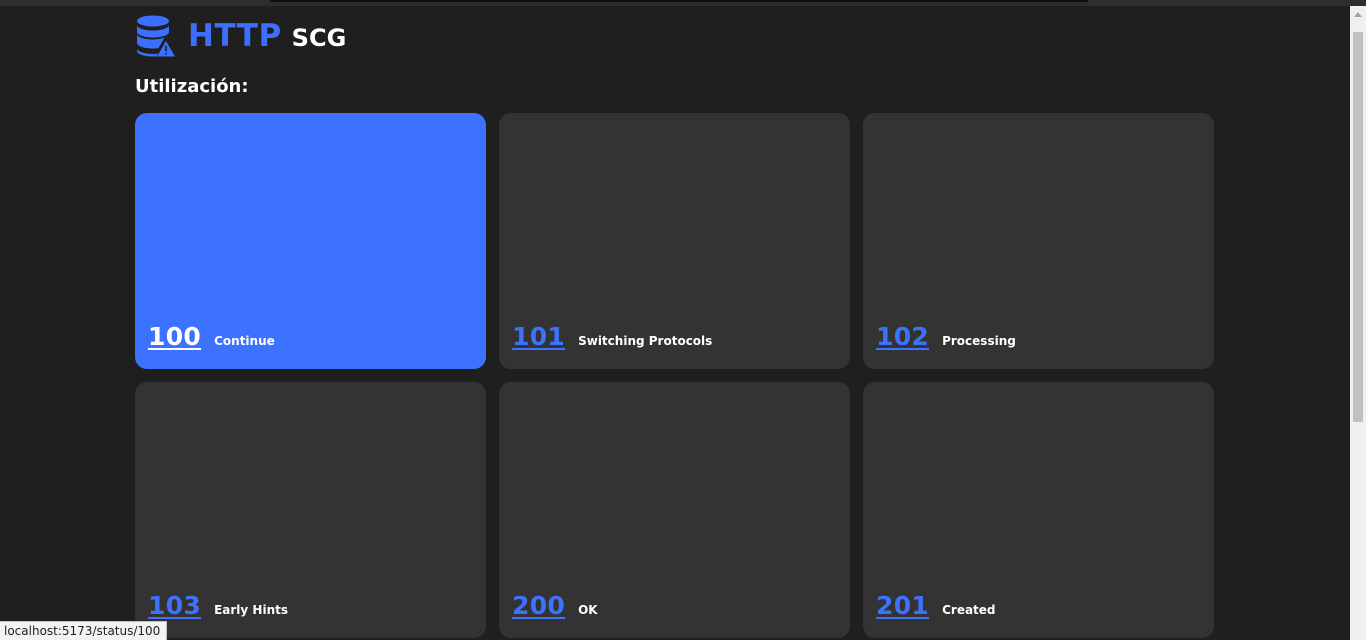  Describe the element at coordinates (679, 1) in the screenshot. I see `top-strip-inner` at that location.